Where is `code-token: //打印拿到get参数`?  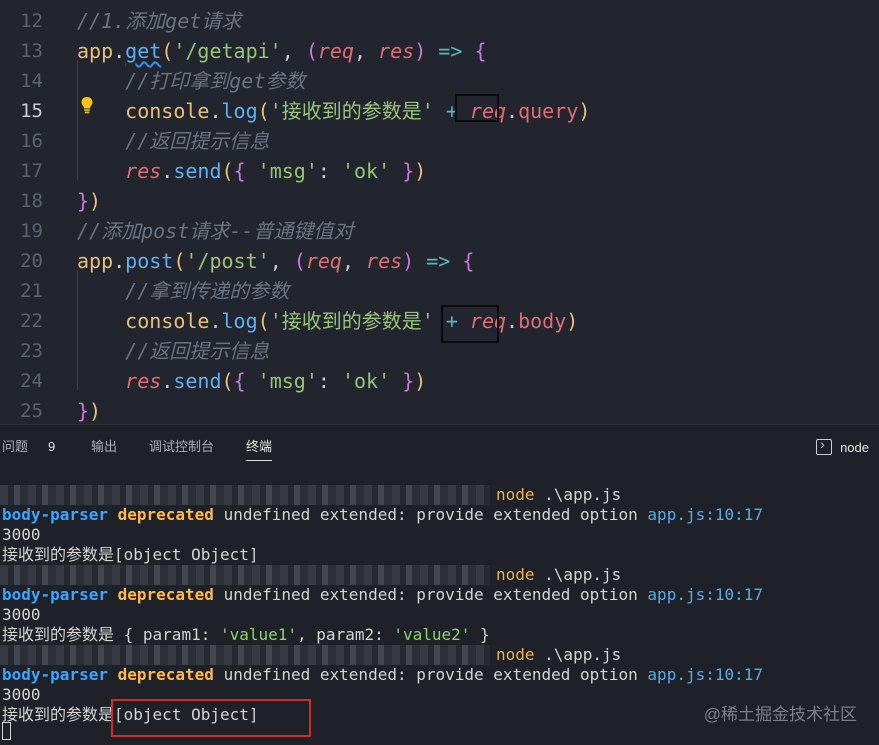
code-token: //打印拿到get参数 is located at coordinates (191, 81).